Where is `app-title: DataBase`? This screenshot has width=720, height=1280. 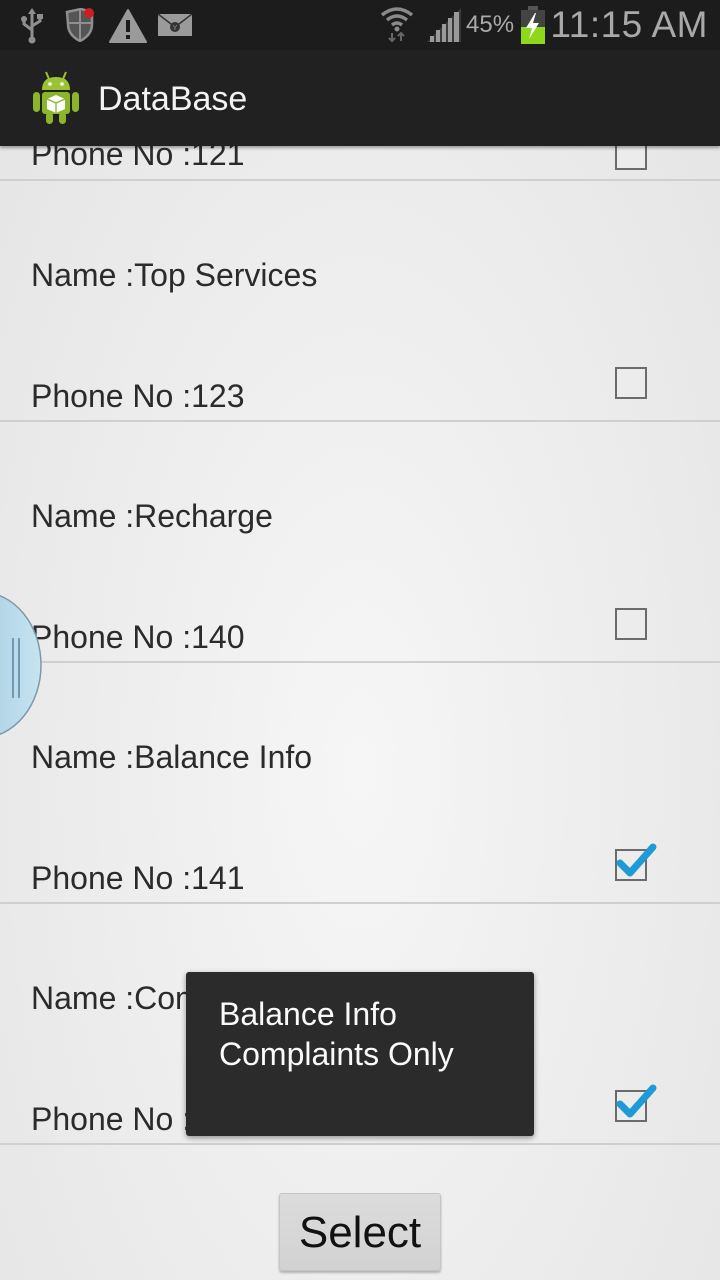
app-title: DataBase is located at coordinates (173, 99).